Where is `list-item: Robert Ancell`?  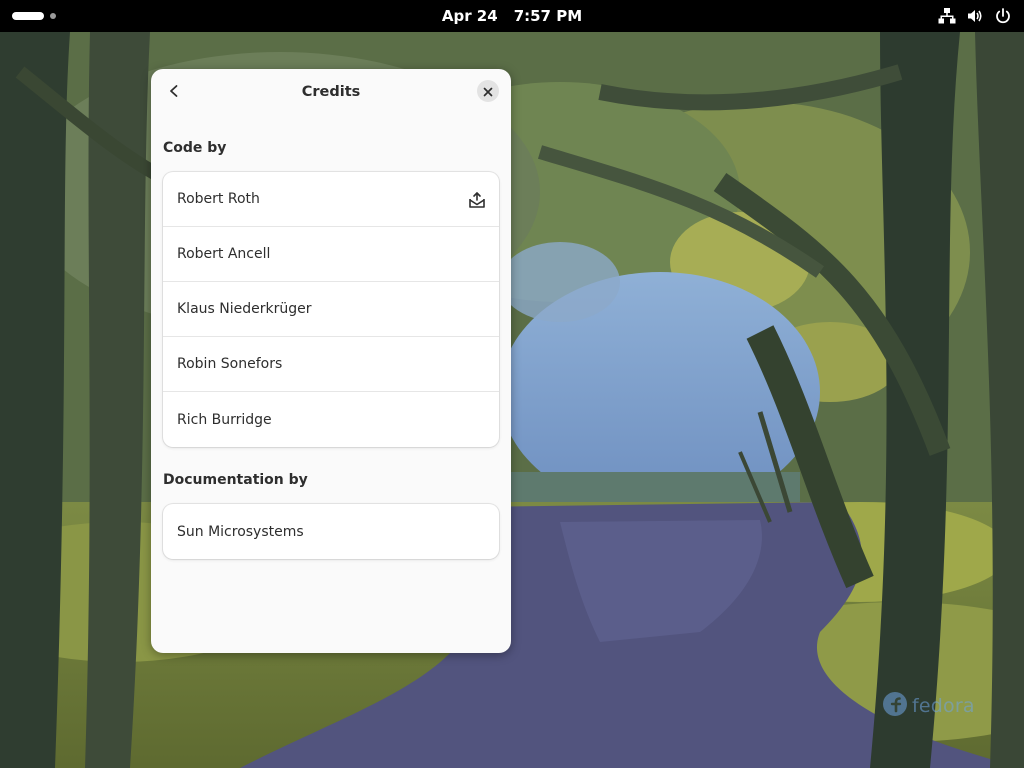 list-item: Robert Ancell is located at coordinates (331, 254).